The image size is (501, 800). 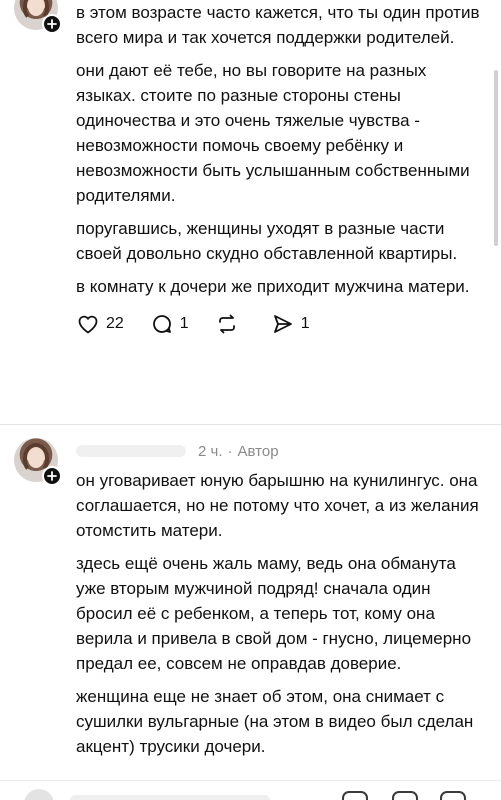 What do you see at coordinates (88, 324) in the screenshot?
I see `heart-icon` at bounding box center [88, 324].